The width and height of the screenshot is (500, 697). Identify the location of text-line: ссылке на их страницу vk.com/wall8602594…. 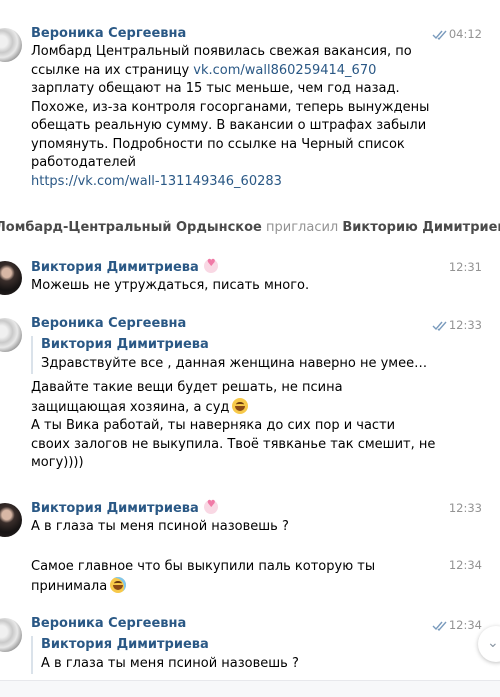
(246, 71).